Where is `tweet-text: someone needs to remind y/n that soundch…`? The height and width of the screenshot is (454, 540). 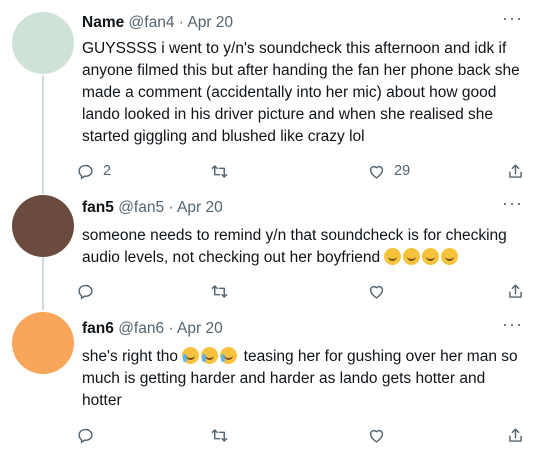 tweet-text: someone needs to remind y/n that soundch… is located at coordinates (302, 247).